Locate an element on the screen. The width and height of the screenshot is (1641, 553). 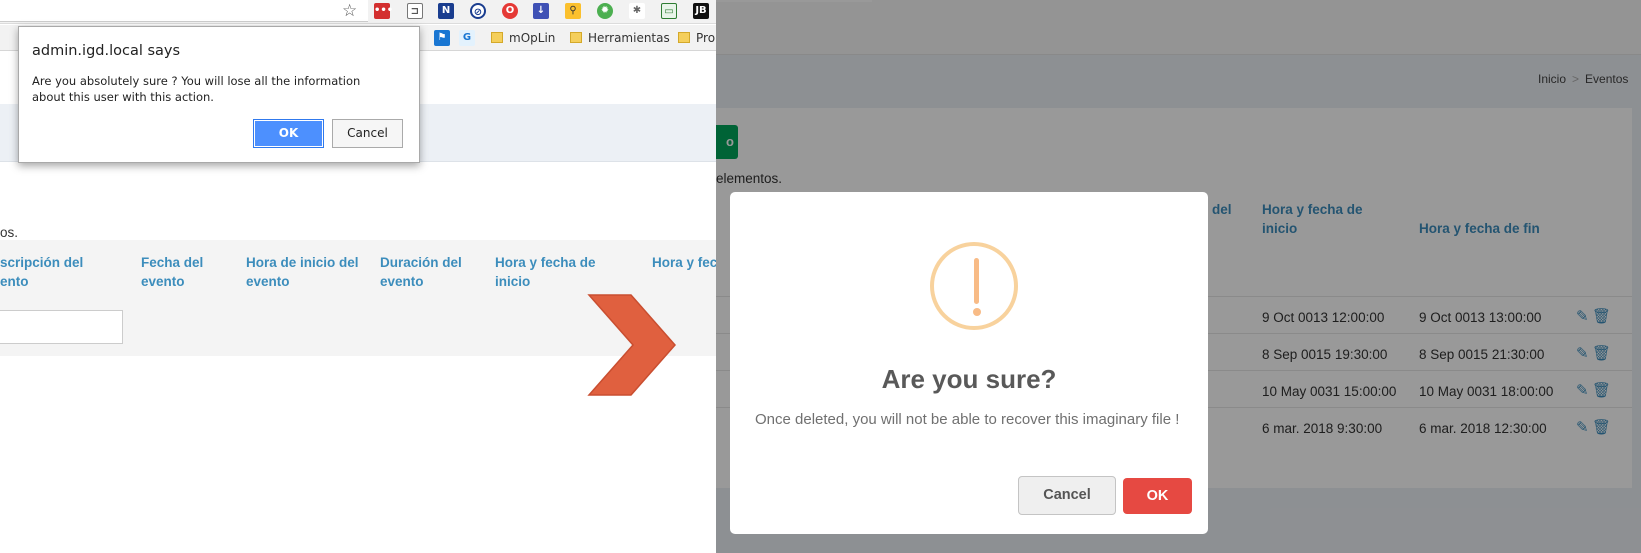
dialog-title: Are you sure? is located at coordinates (969, 379).